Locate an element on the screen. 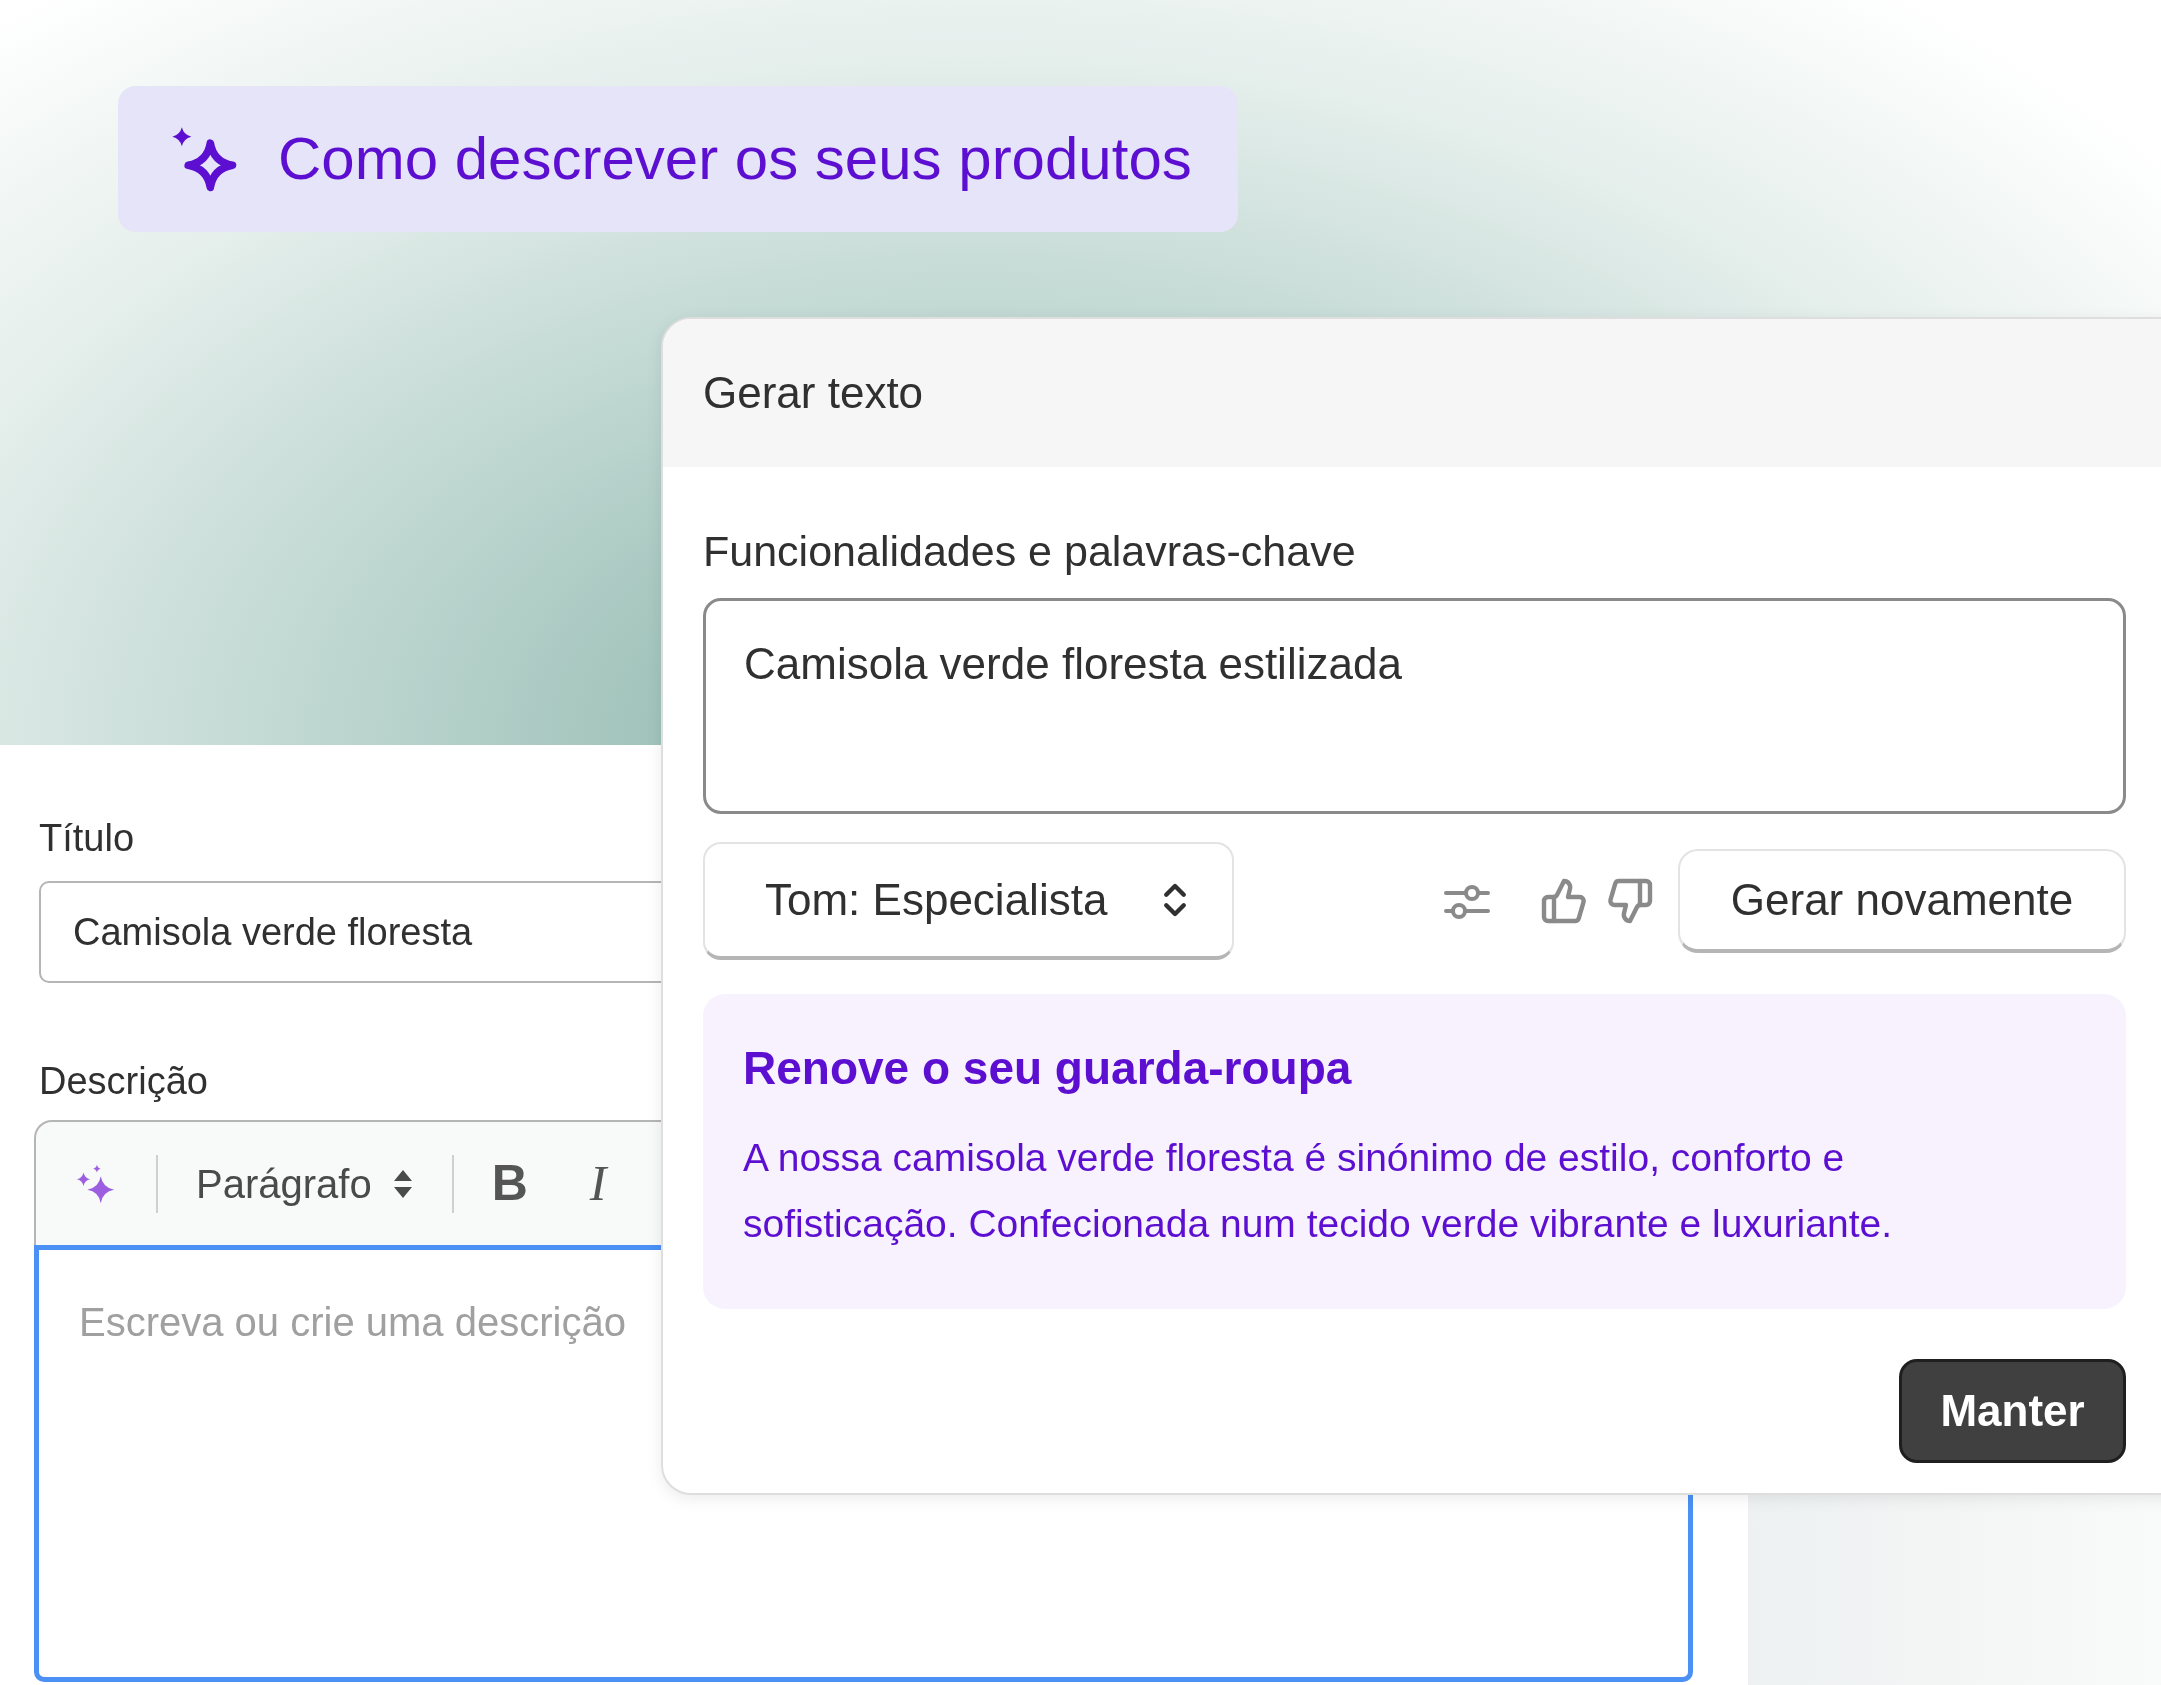  generated-heading: Renove o seu guarda-roupa is located at coordinates (1048, 1068).